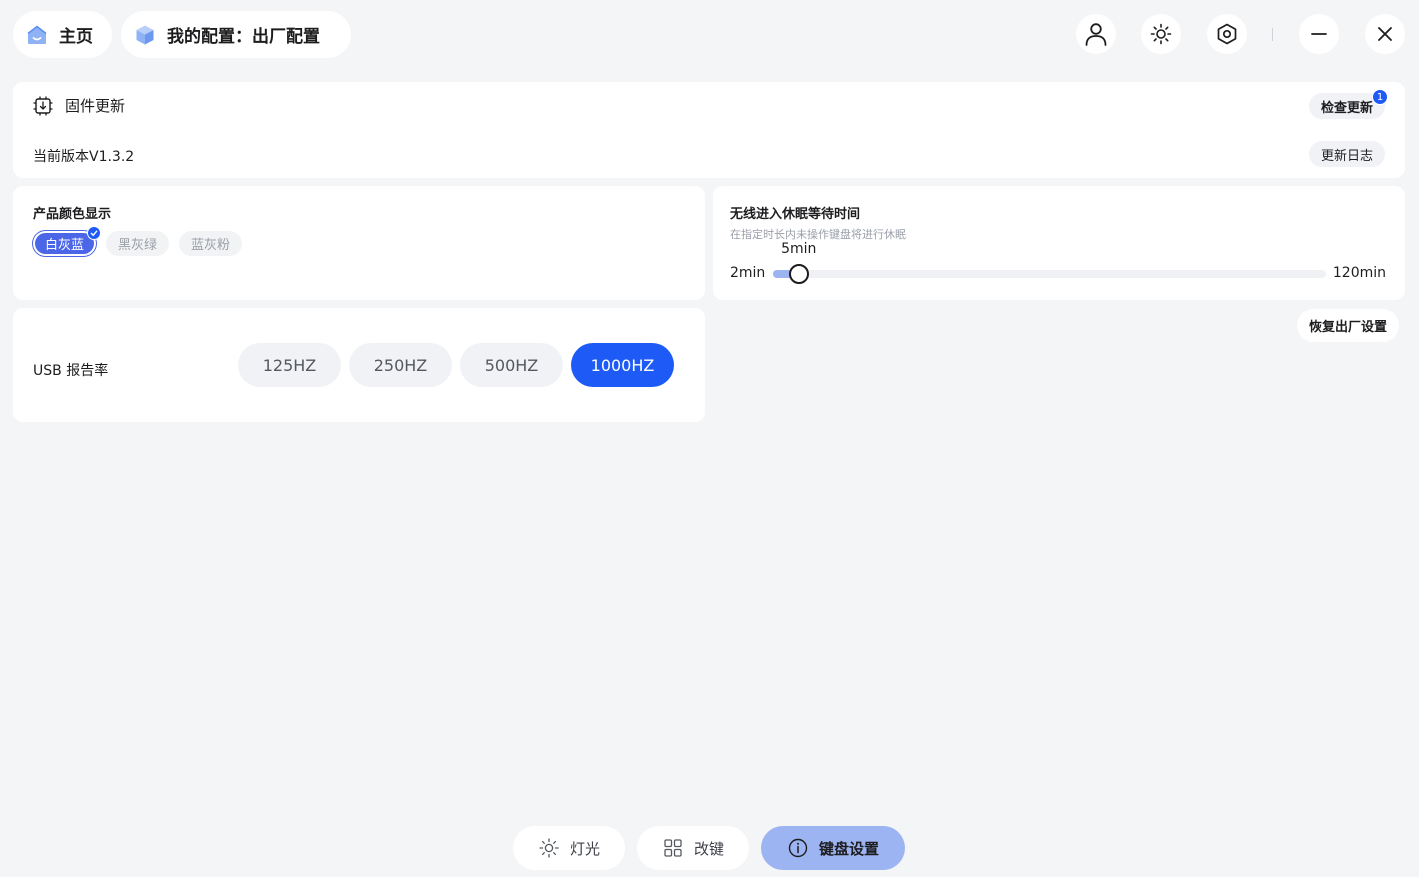 This screenshot has width=1419, height=877. I want to click on color-option-black-grey-green: 黑灰绿, so click(138, 243).